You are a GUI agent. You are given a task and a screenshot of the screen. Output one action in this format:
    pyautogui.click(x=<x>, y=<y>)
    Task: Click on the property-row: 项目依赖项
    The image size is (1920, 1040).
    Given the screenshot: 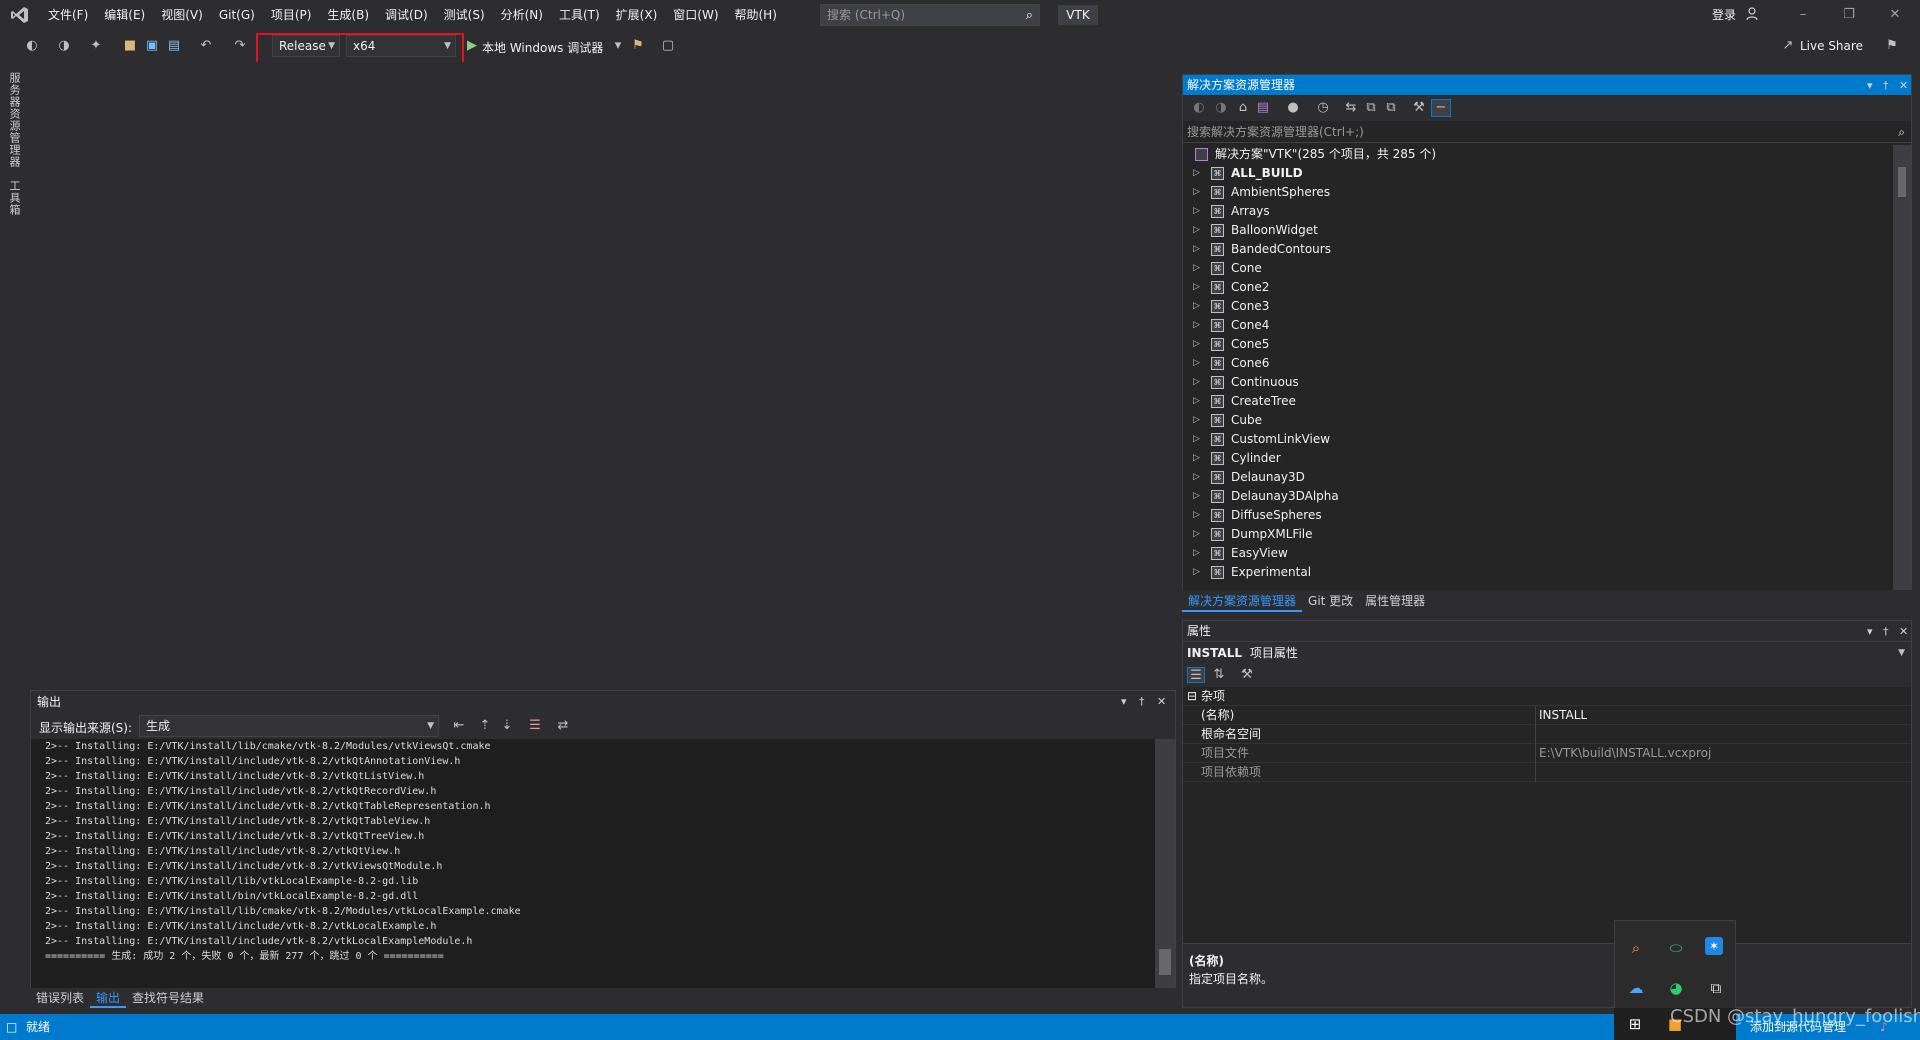 What is the action you would take?
    pyautogui.click(x=1547, y=772)
    